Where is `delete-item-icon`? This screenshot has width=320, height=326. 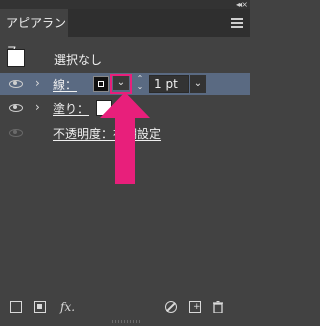
delete-item-icon is located at coordinates (218, 307).